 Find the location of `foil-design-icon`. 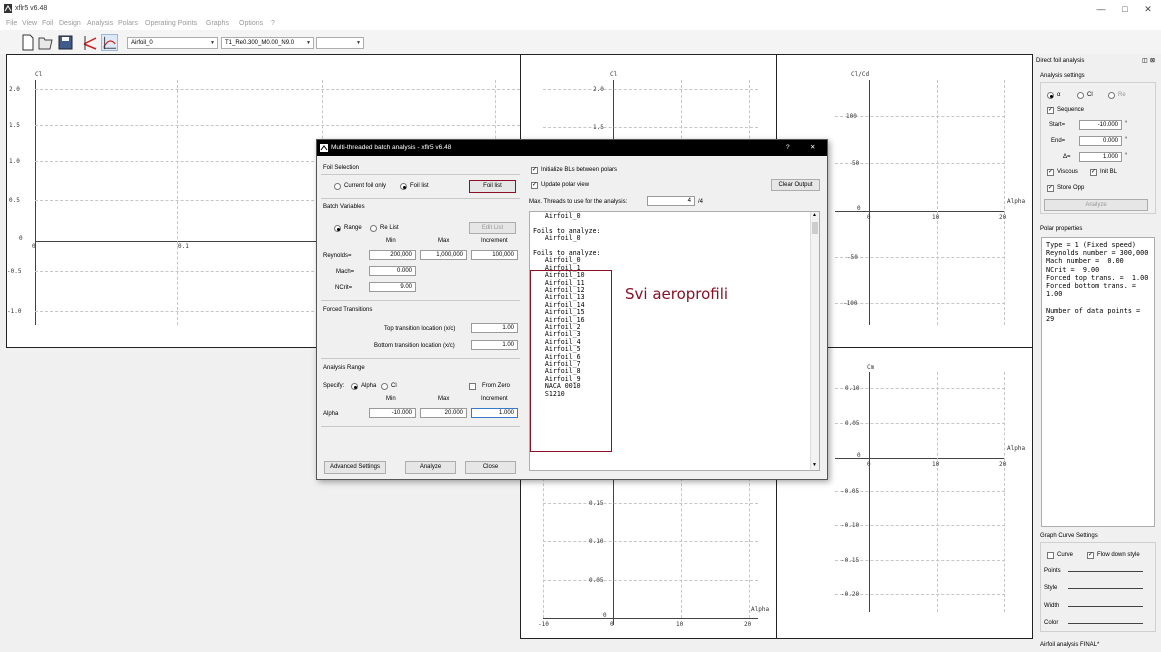

foil-design-icon is located at coordinates (90, 42).